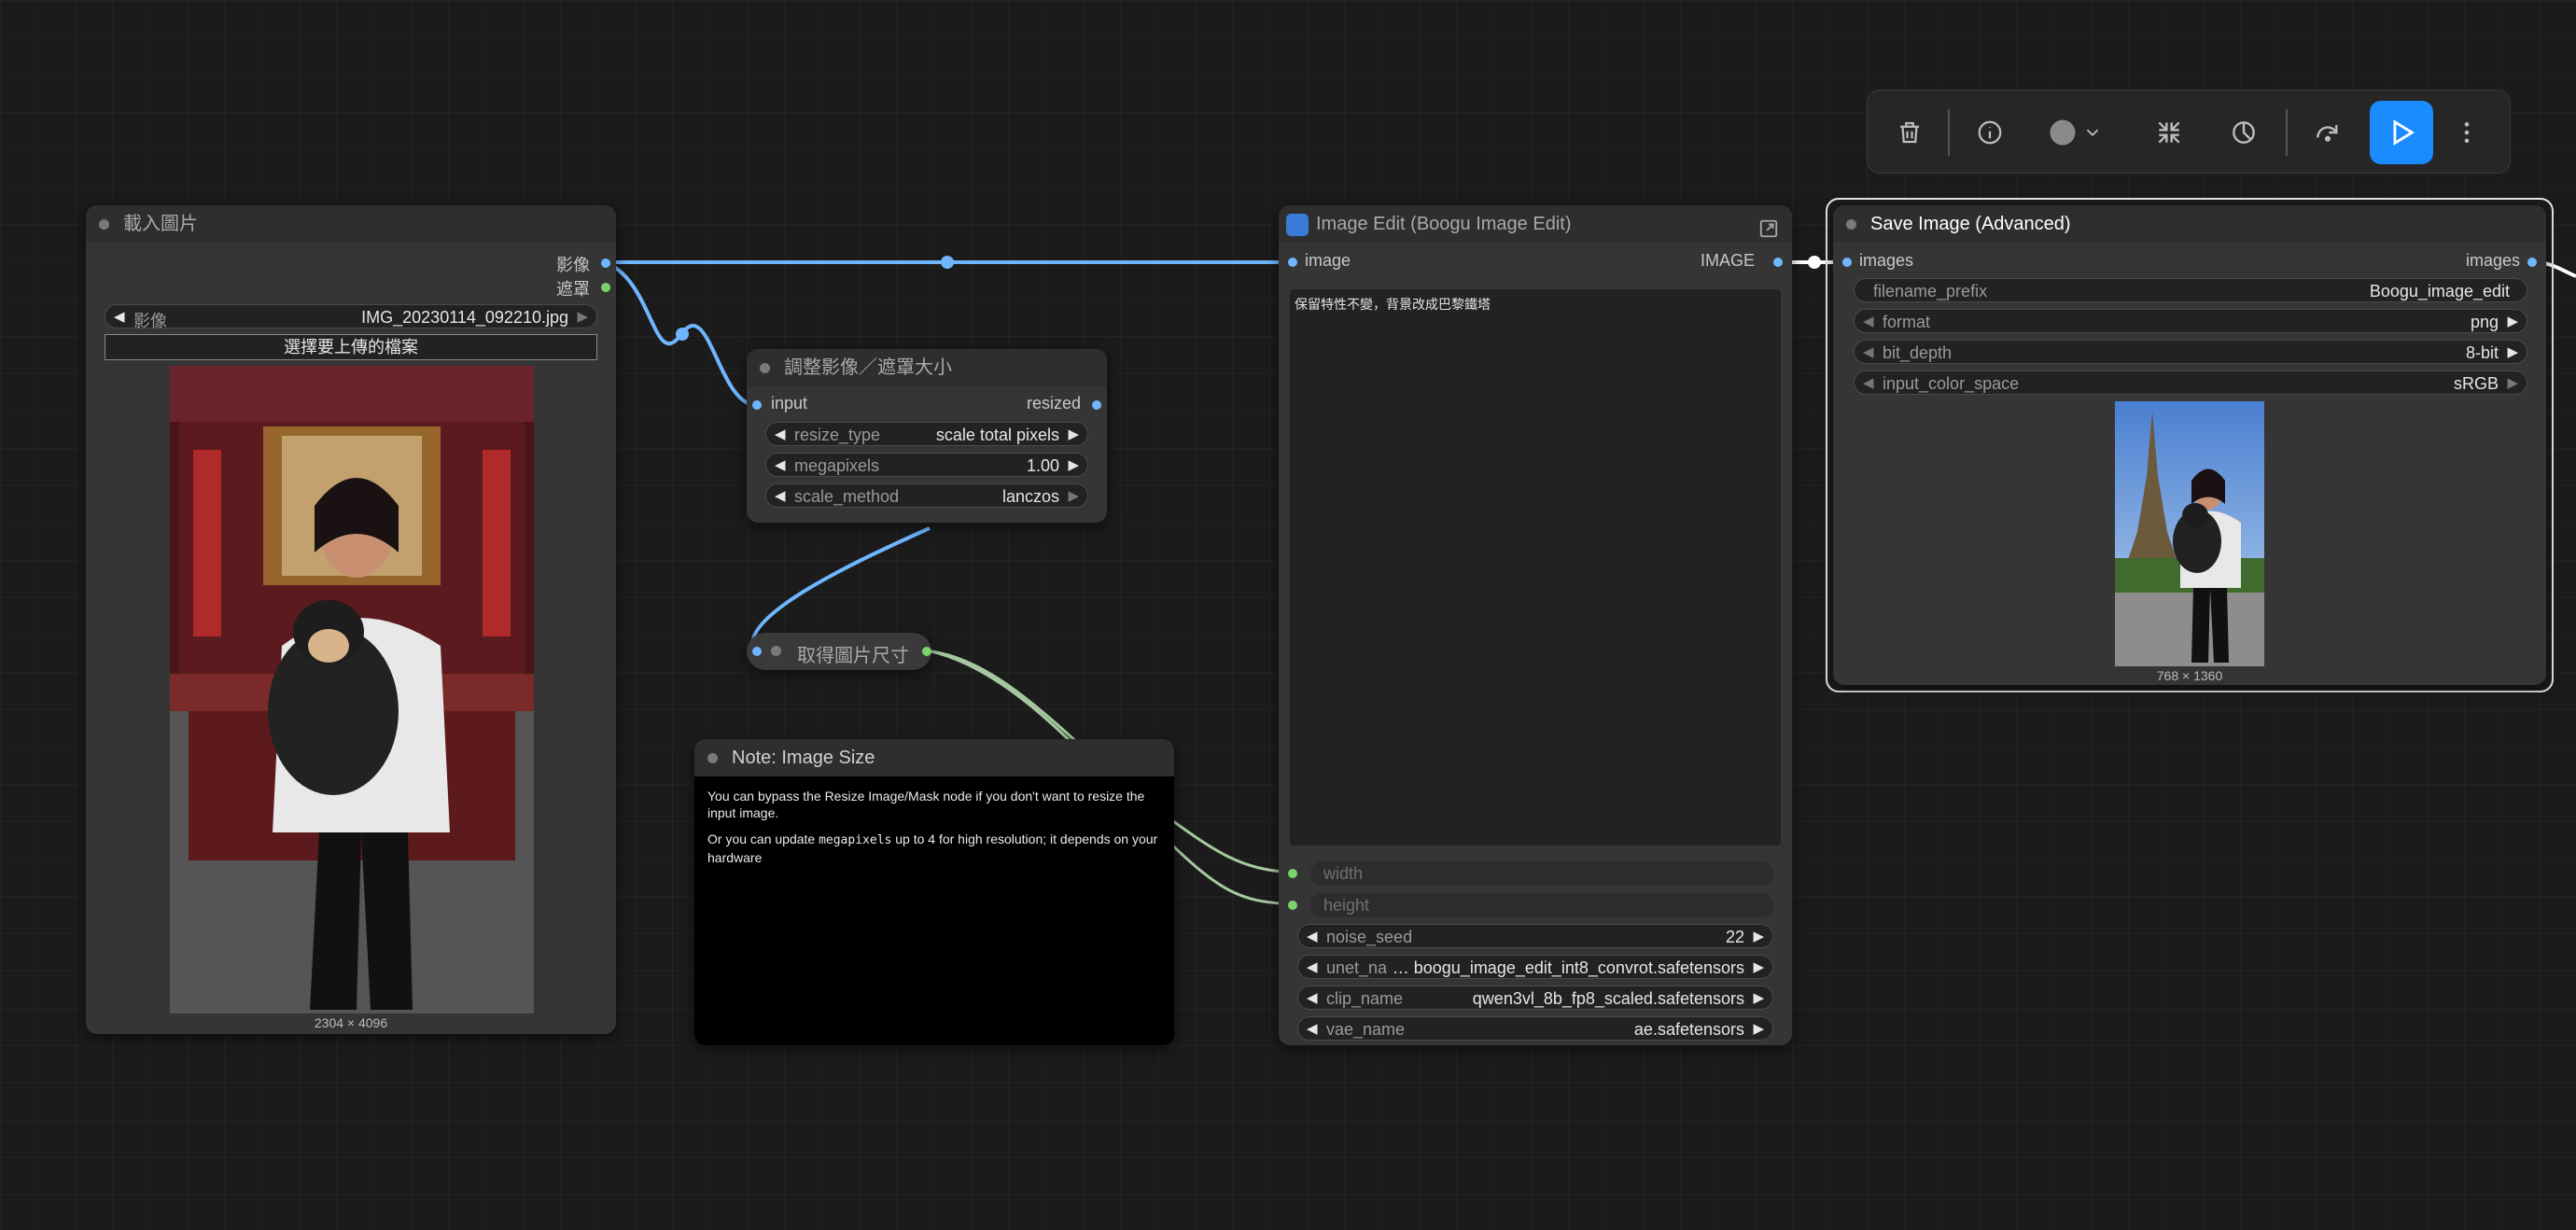  What do you see at coordinates (351, 1022) in the screenshot?
I see `image-dimensions: 2304 × 4096` at bounding box center [351, 1022].